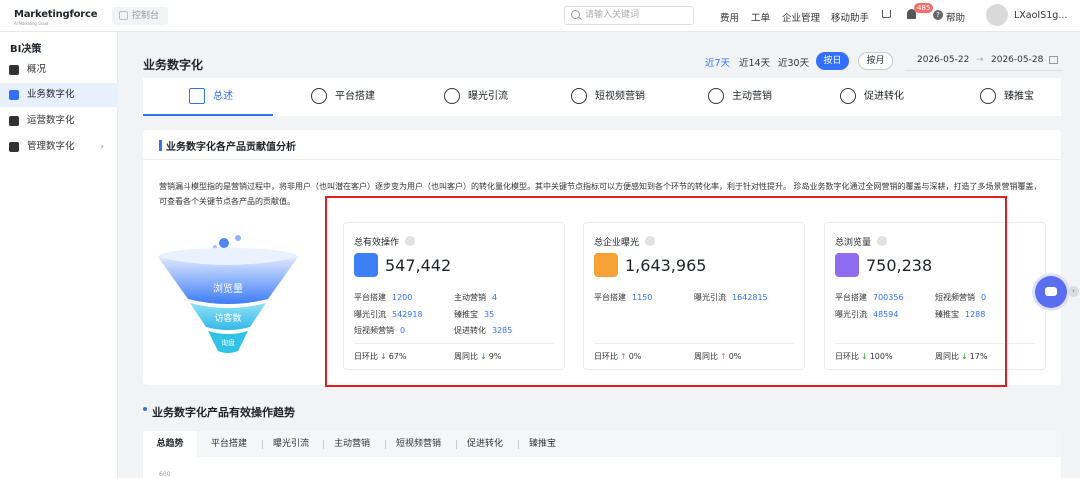 This screenshot has width=1080, height=478. I want to click on tab-label: 总述, so click(223, 96).